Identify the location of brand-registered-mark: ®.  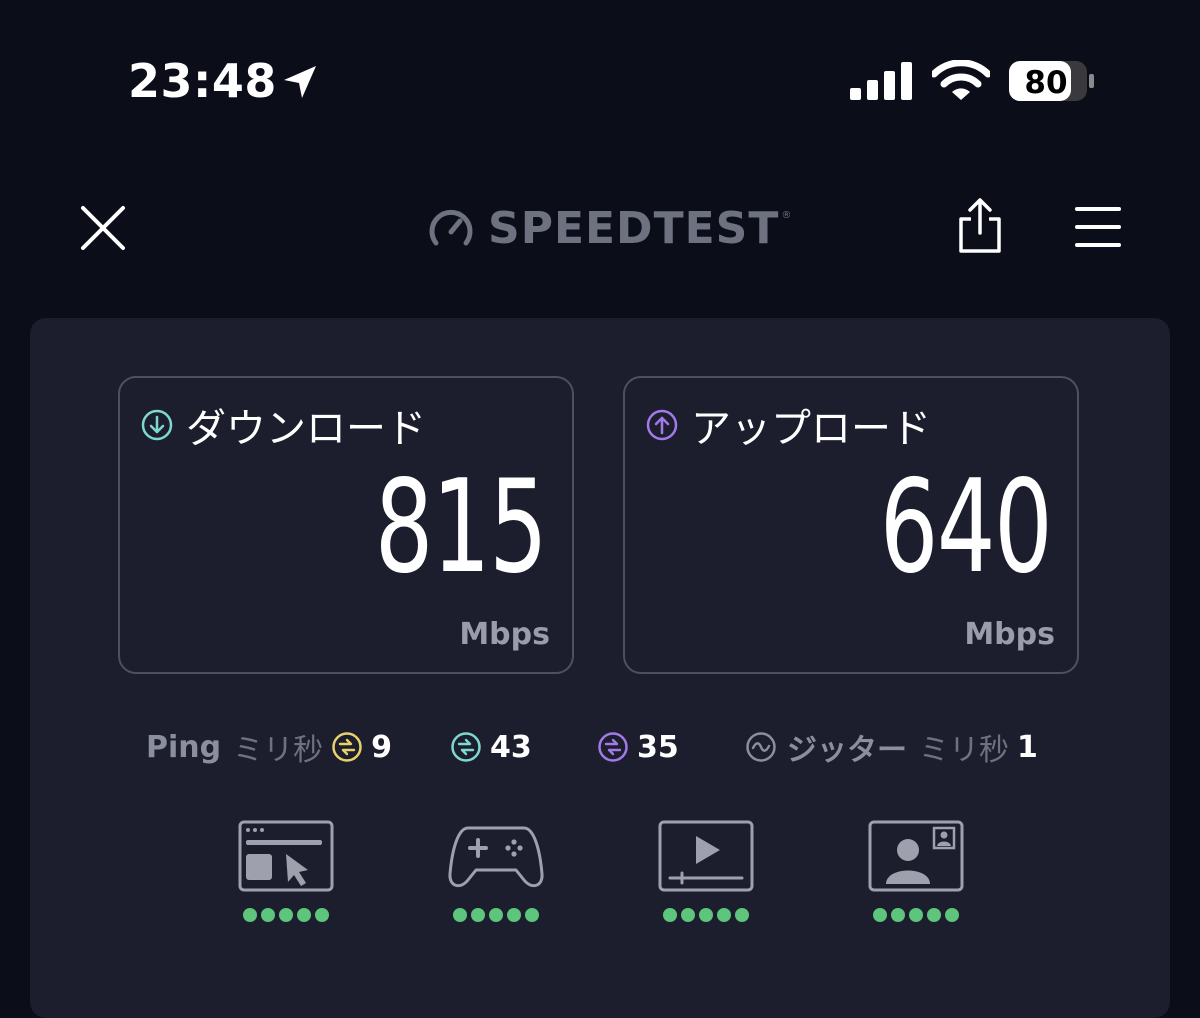
(786, 215).